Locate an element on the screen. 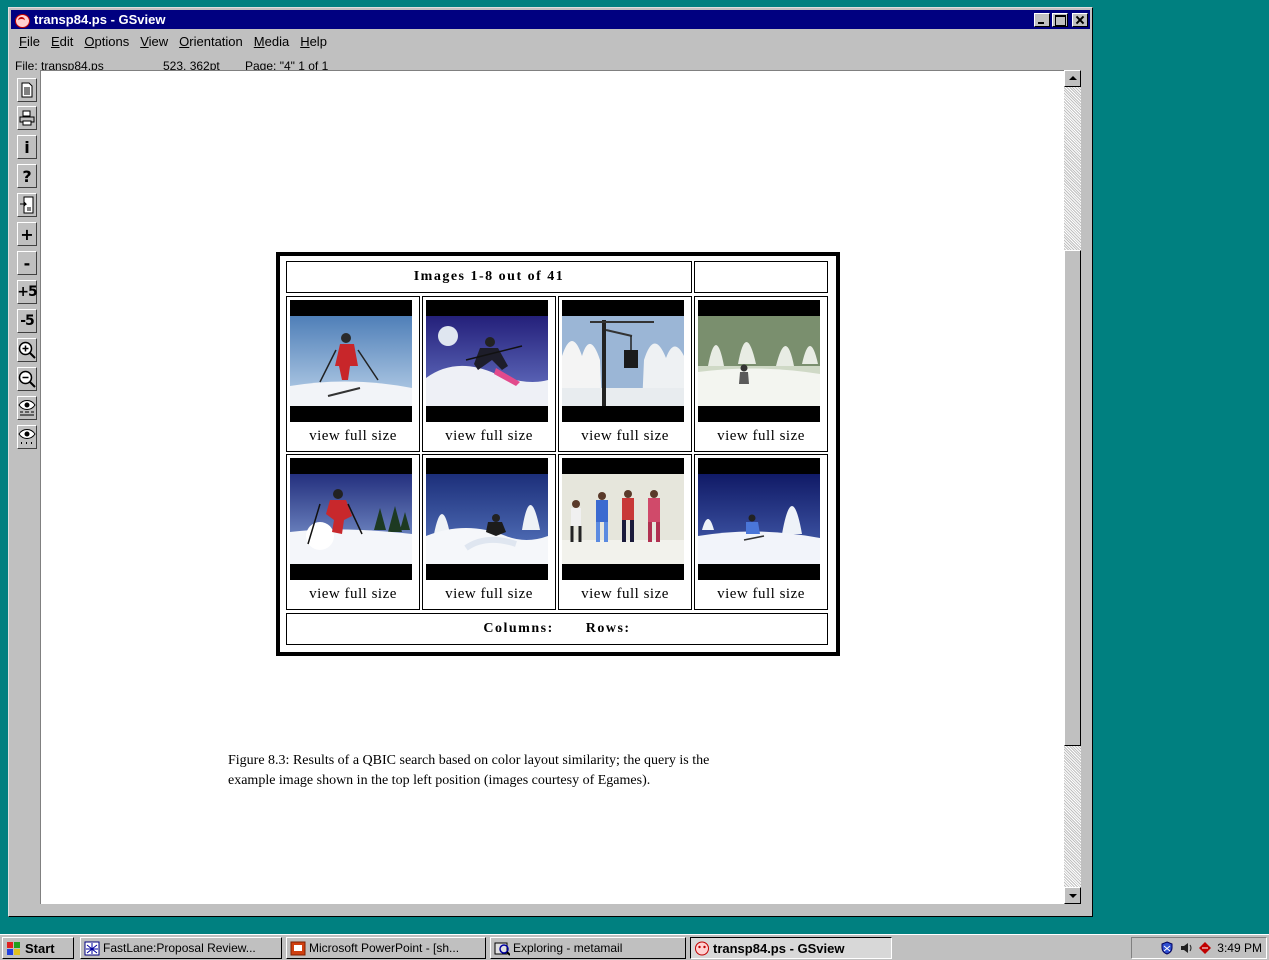  open-document-icon is located at coordinates (27, 90).